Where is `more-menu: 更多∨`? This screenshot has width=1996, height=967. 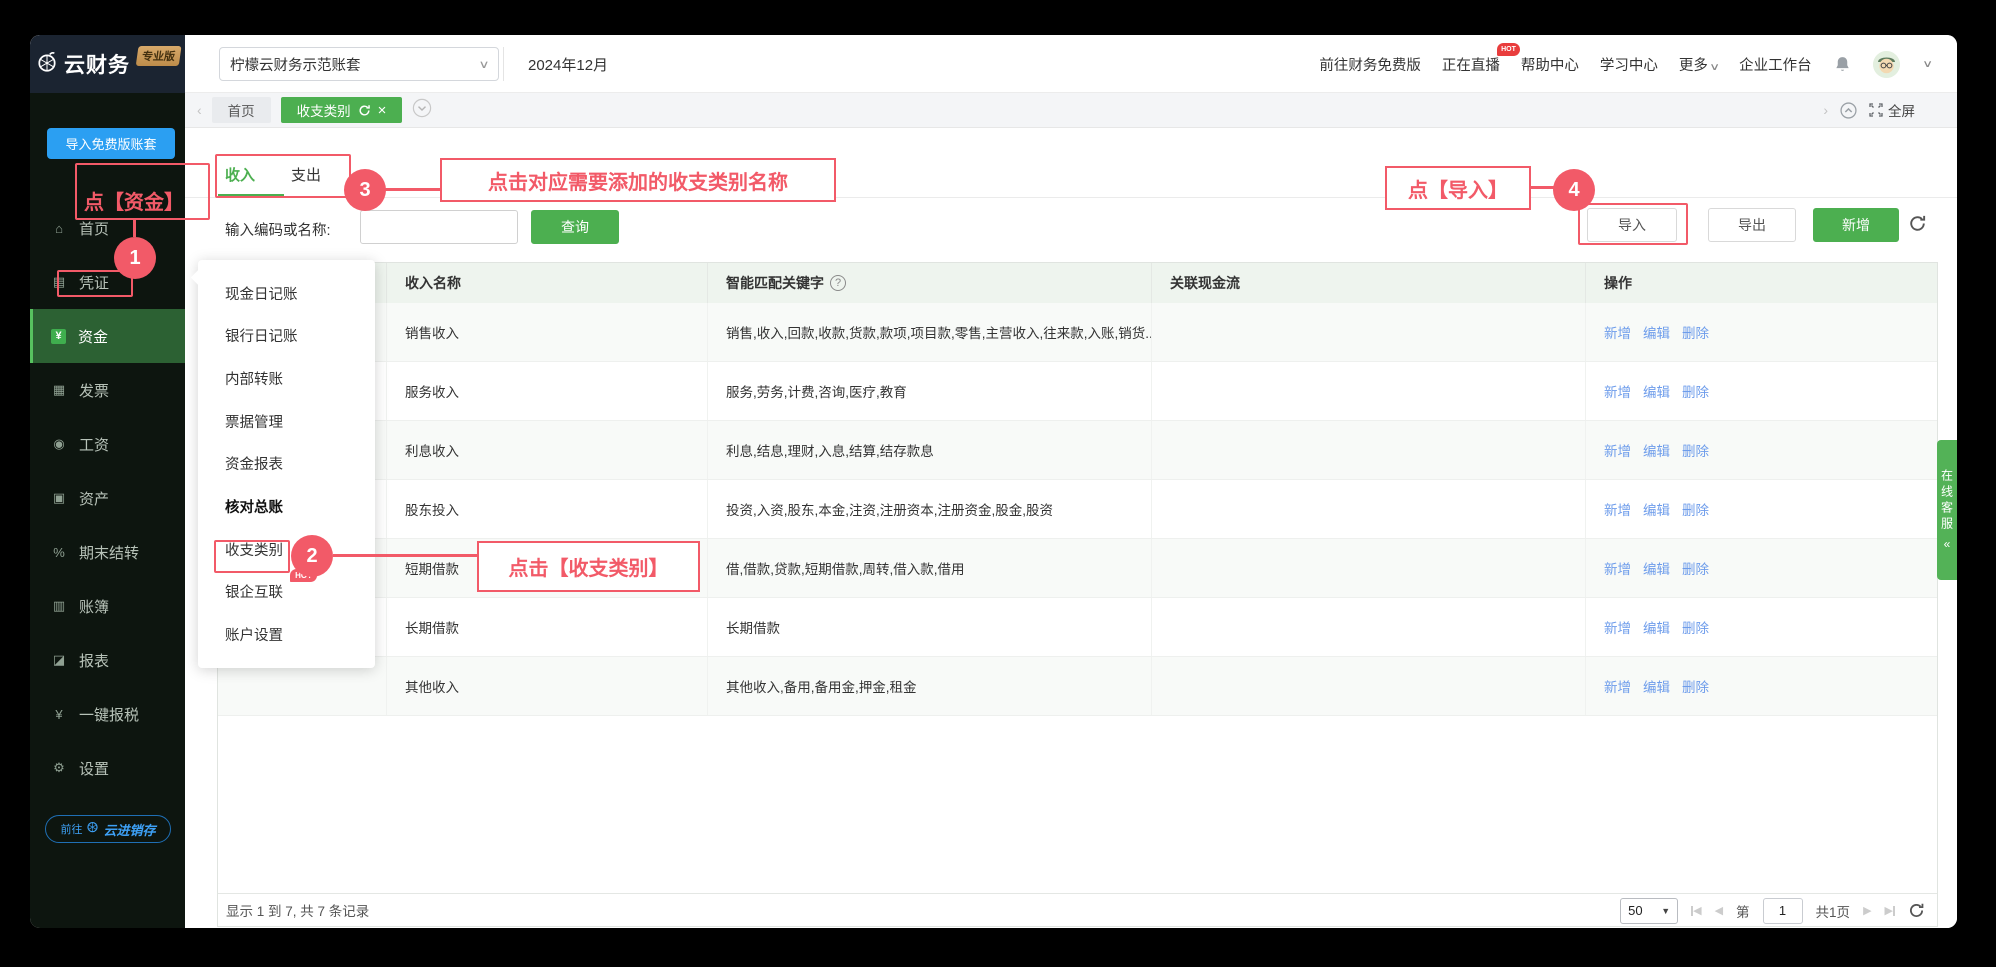 more-menu: 更多∨ is located at coordinates (1699, 64).